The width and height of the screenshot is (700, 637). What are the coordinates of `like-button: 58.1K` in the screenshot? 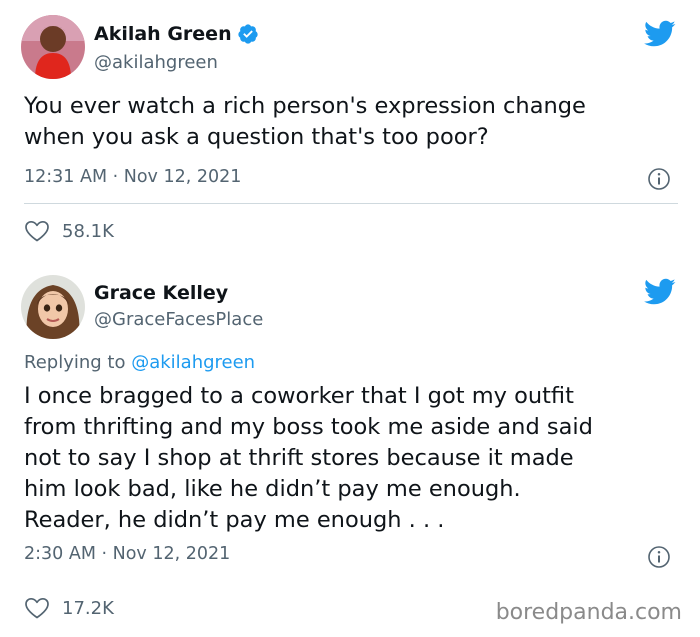 It's located at (69, 231).